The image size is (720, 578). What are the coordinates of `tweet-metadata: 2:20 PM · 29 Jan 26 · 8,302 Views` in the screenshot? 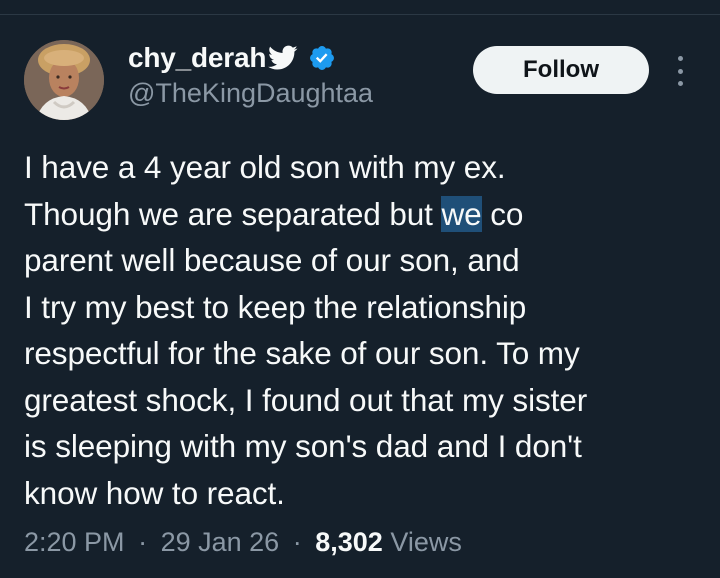 It's located at (243, 542).